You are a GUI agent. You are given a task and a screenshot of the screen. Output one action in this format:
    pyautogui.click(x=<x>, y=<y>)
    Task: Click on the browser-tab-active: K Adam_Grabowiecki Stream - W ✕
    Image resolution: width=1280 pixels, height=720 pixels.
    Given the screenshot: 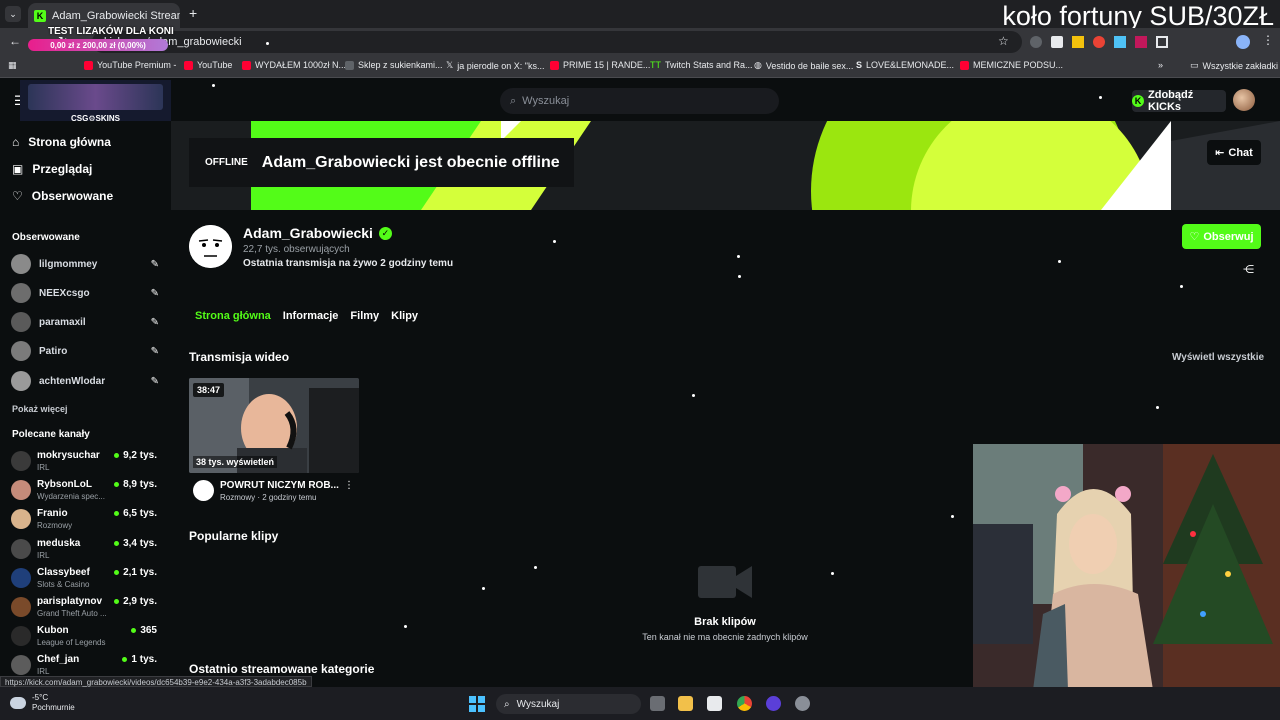 What is the action you would take?
    pyautogui.click(x=104, y=15)
    